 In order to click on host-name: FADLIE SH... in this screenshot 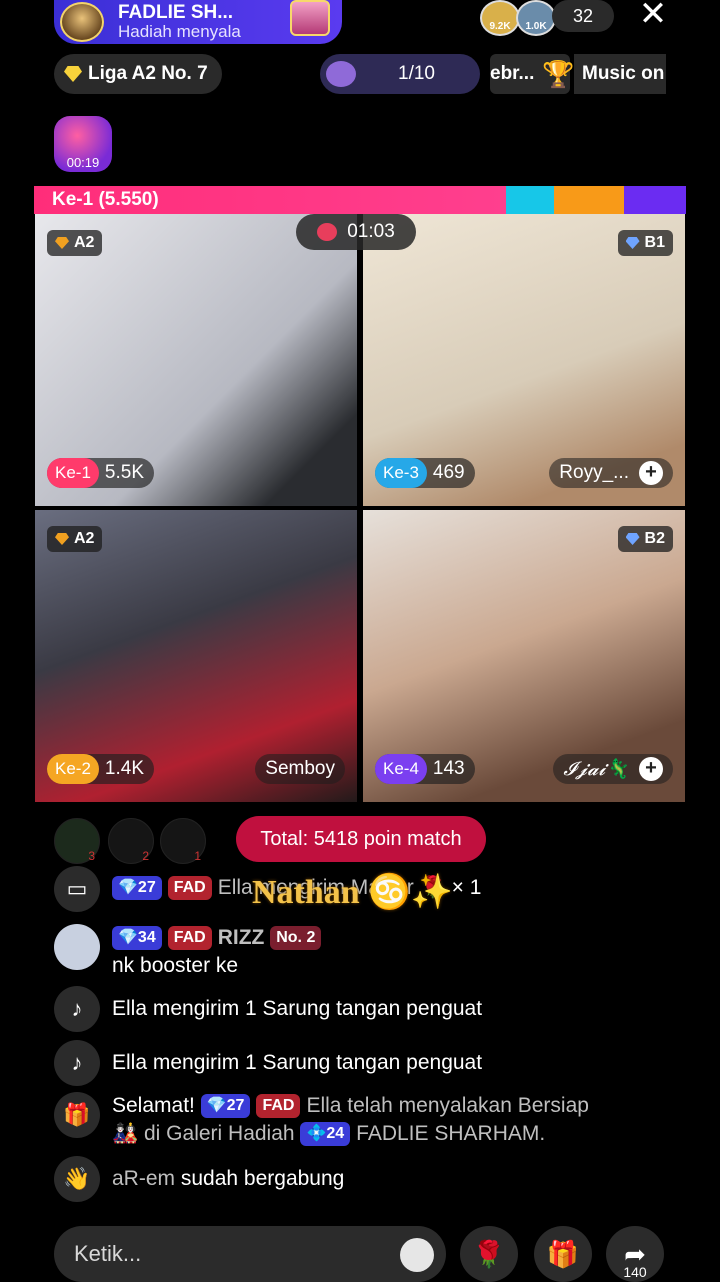, I will do `click(176, 13)`.